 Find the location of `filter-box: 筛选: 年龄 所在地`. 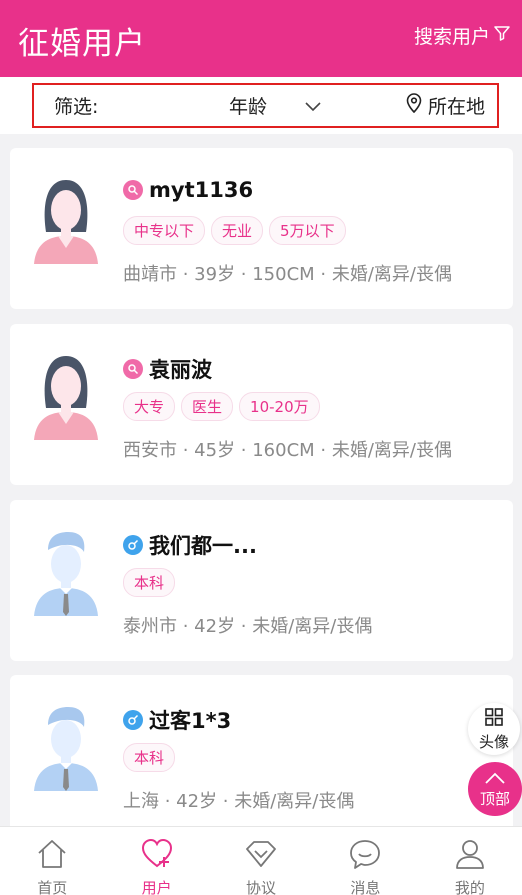

filter-box: 筛选: 年龄 所在地 is located at coordinates (265, 105).